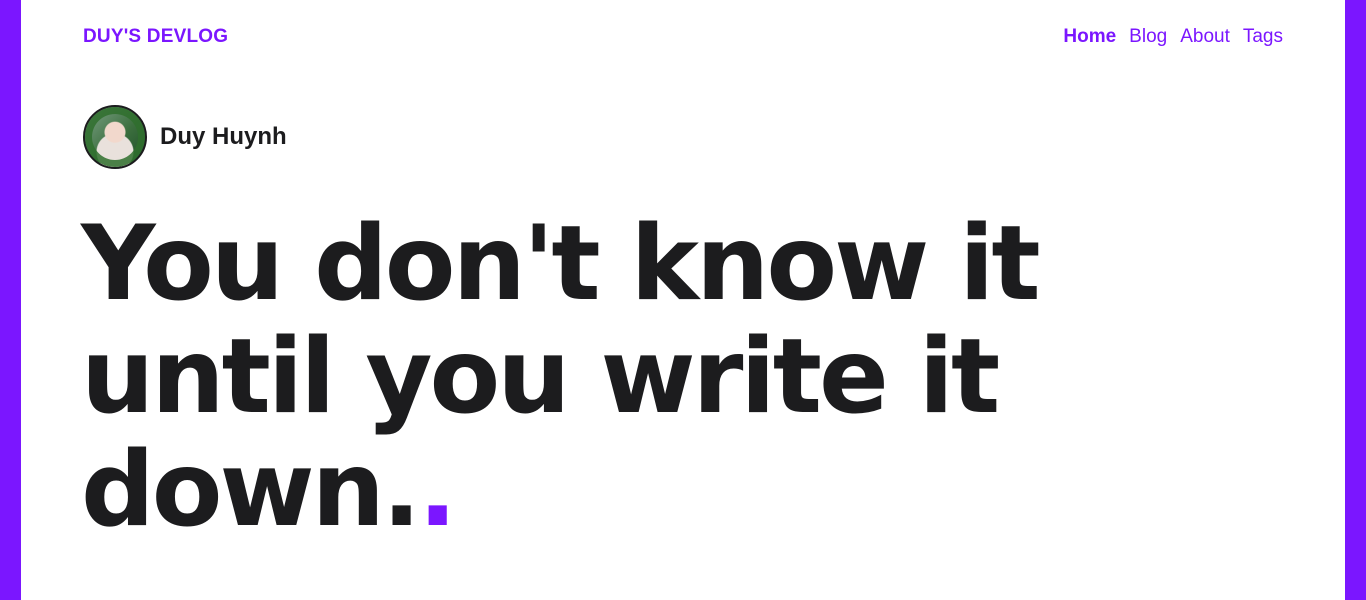 This screenshot has width=1366, height=600. Describe the element at coordinates (223, 136) in the screenshot. I see `author-name: Duy Huynh` at that location.